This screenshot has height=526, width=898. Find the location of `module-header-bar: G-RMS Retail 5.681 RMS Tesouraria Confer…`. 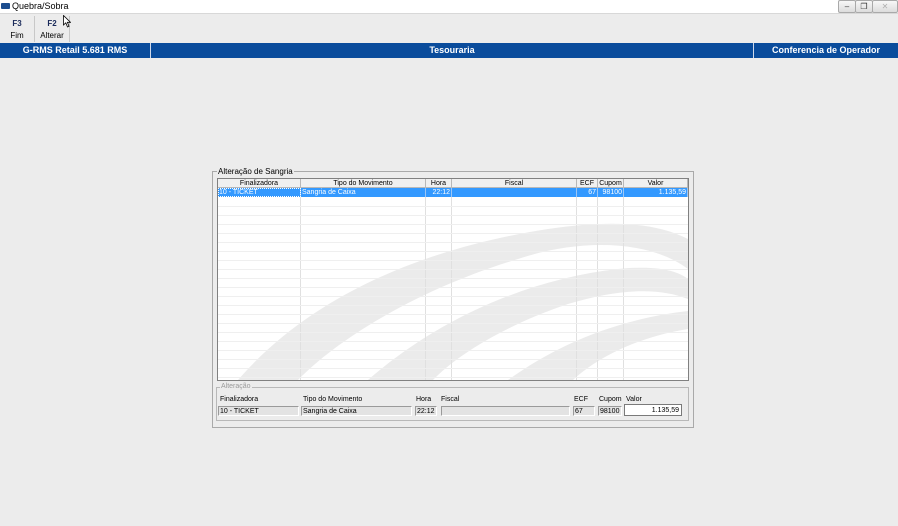

module-header-bar: G-RMS Retail 5.681 RMS Tesouraria Confer… is located at coordinates (449, 50).